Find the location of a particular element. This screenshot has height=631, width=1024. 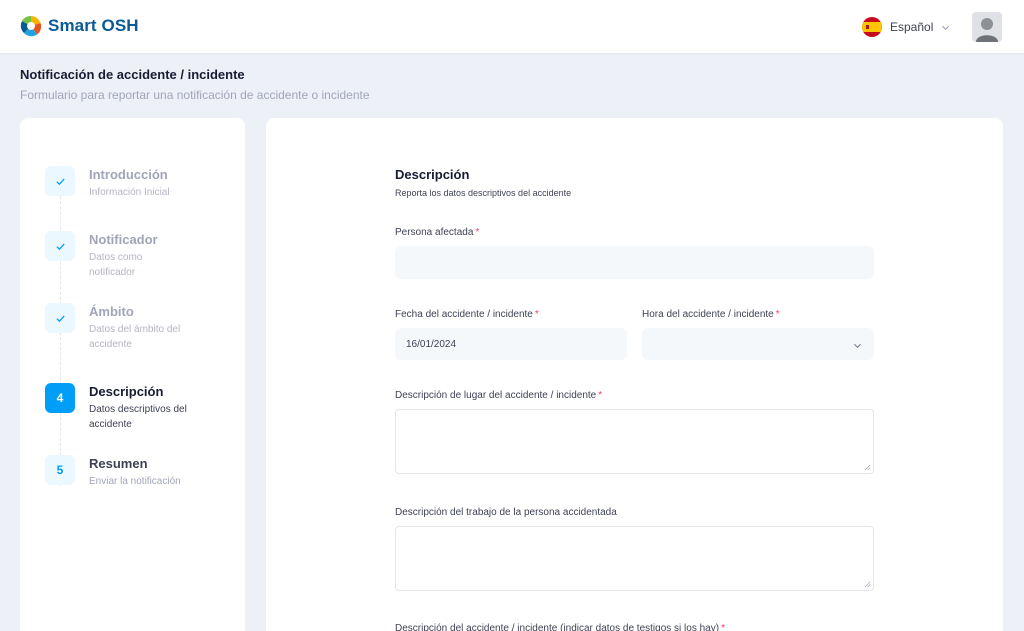

step-resumen: 5 Resumen Enviar la notificación is located at coordinates (142, 472).